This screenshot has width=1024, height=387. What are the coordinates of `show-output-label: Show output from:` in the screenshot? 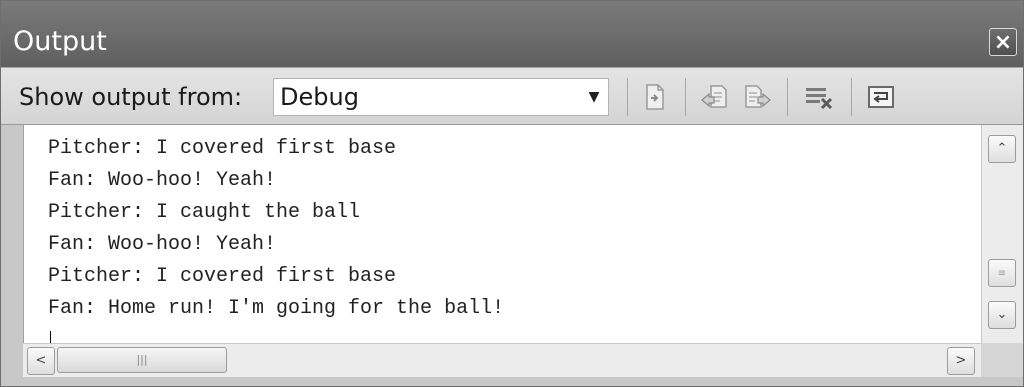 It's located at (131, 97).